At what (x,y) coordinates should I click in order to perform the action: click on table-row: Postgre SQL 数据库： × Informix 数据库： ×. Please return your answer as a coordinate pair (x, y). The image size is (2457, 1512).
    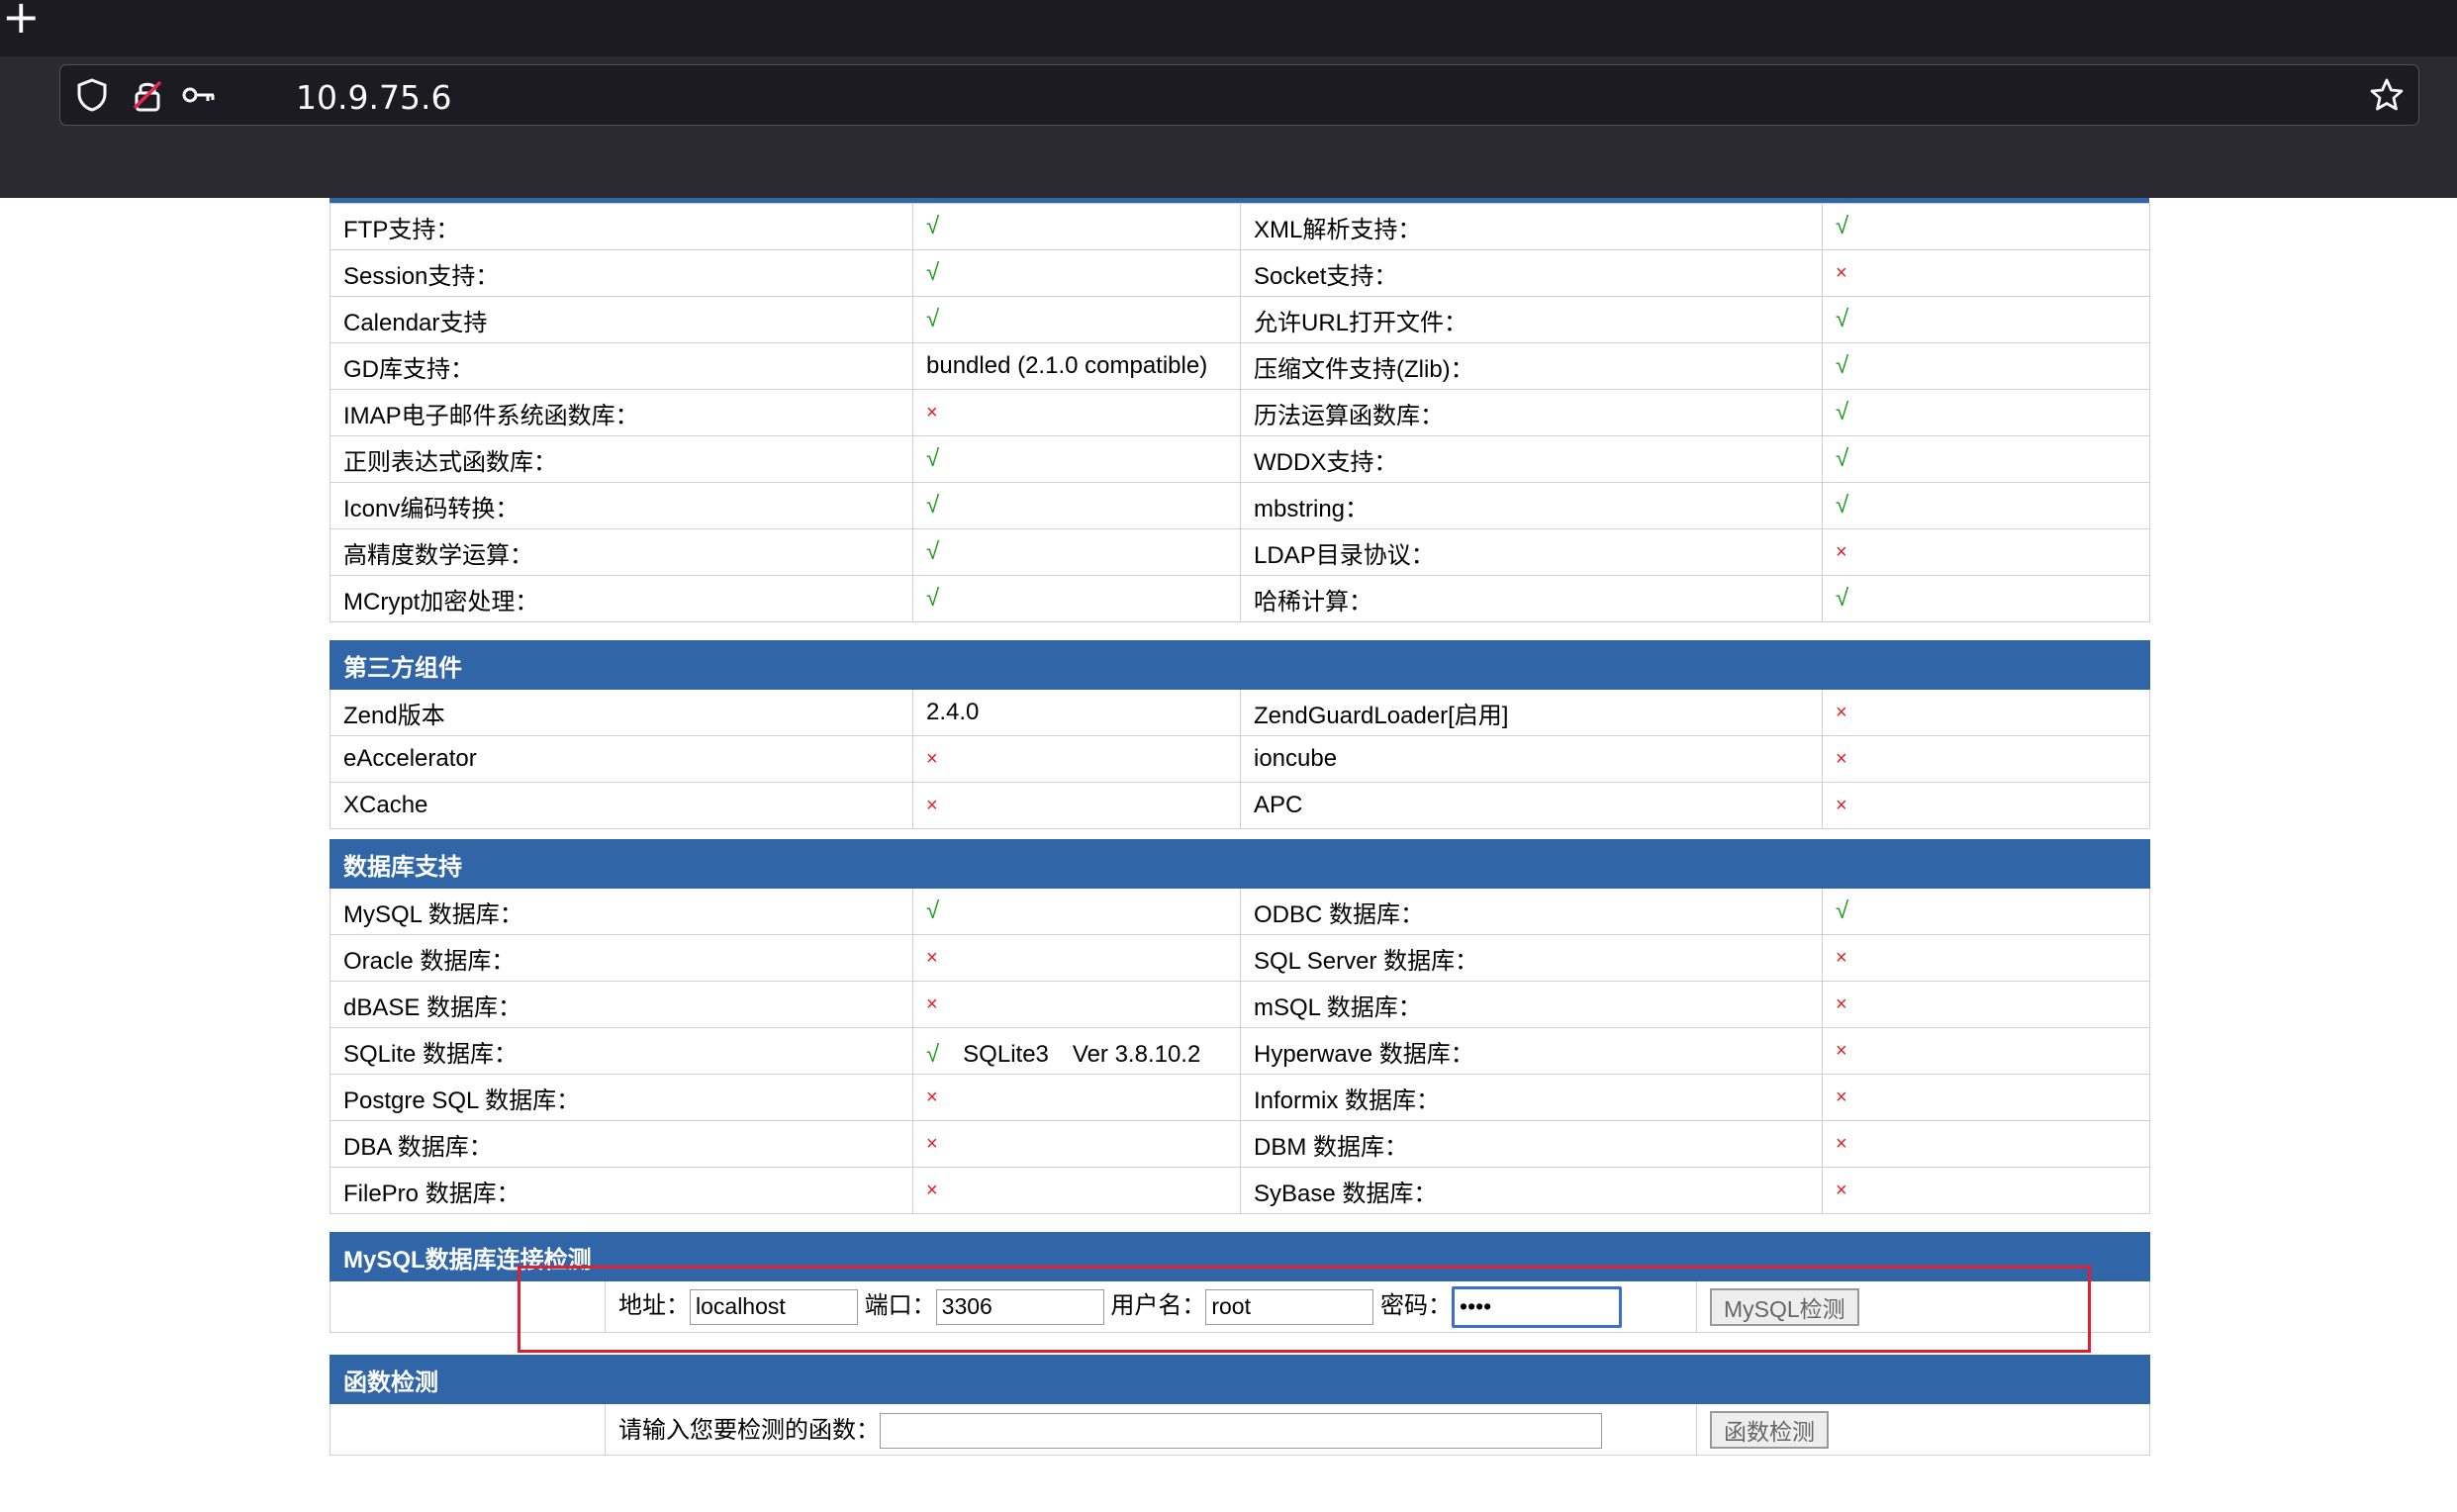
    Looking at the image, I should click on (1240, 1098).